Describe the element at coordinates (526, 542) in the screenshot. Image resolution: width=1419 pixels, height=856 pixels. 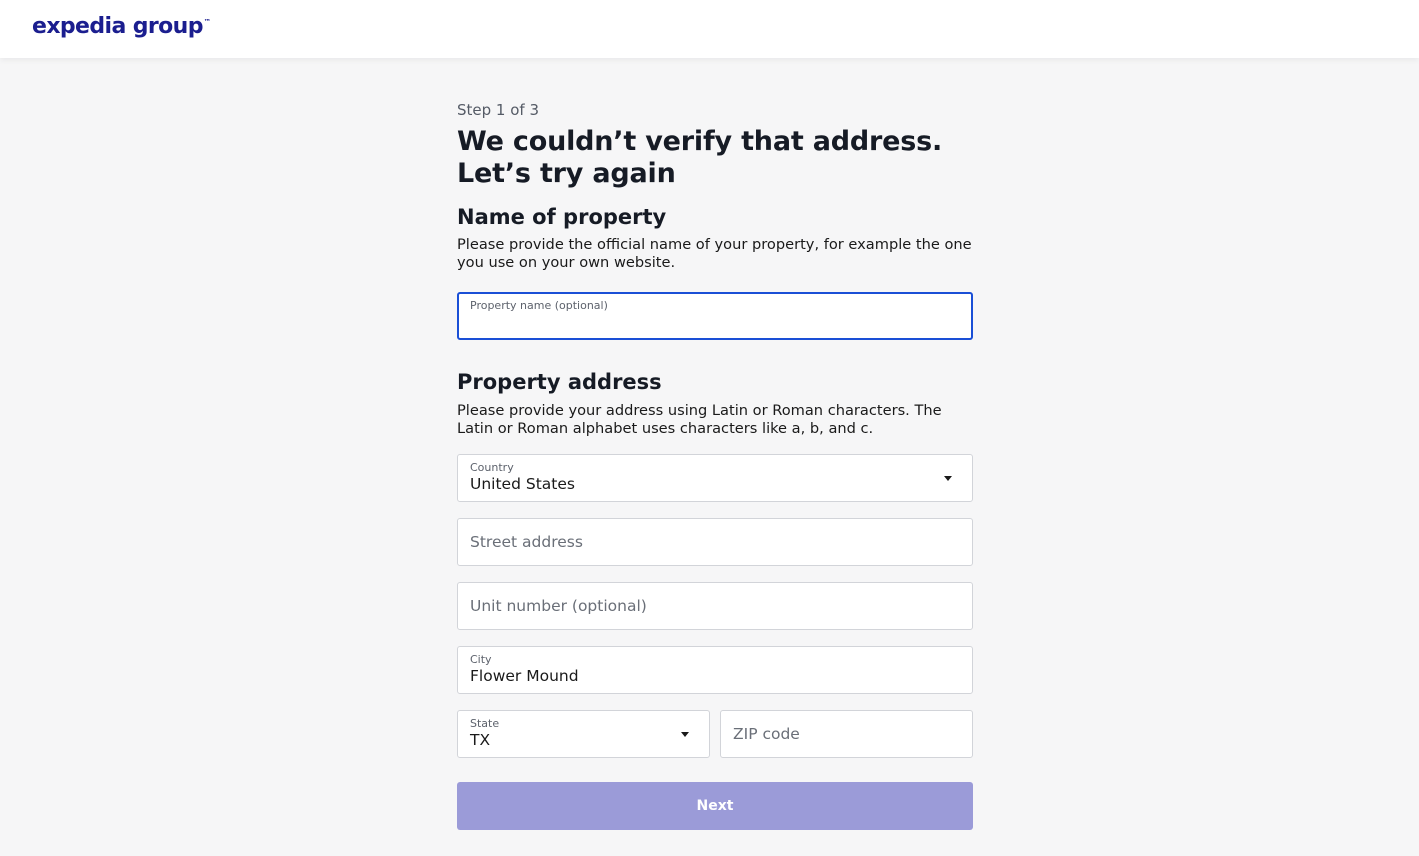
I see `street-address-placeholder: Street address` at that location.